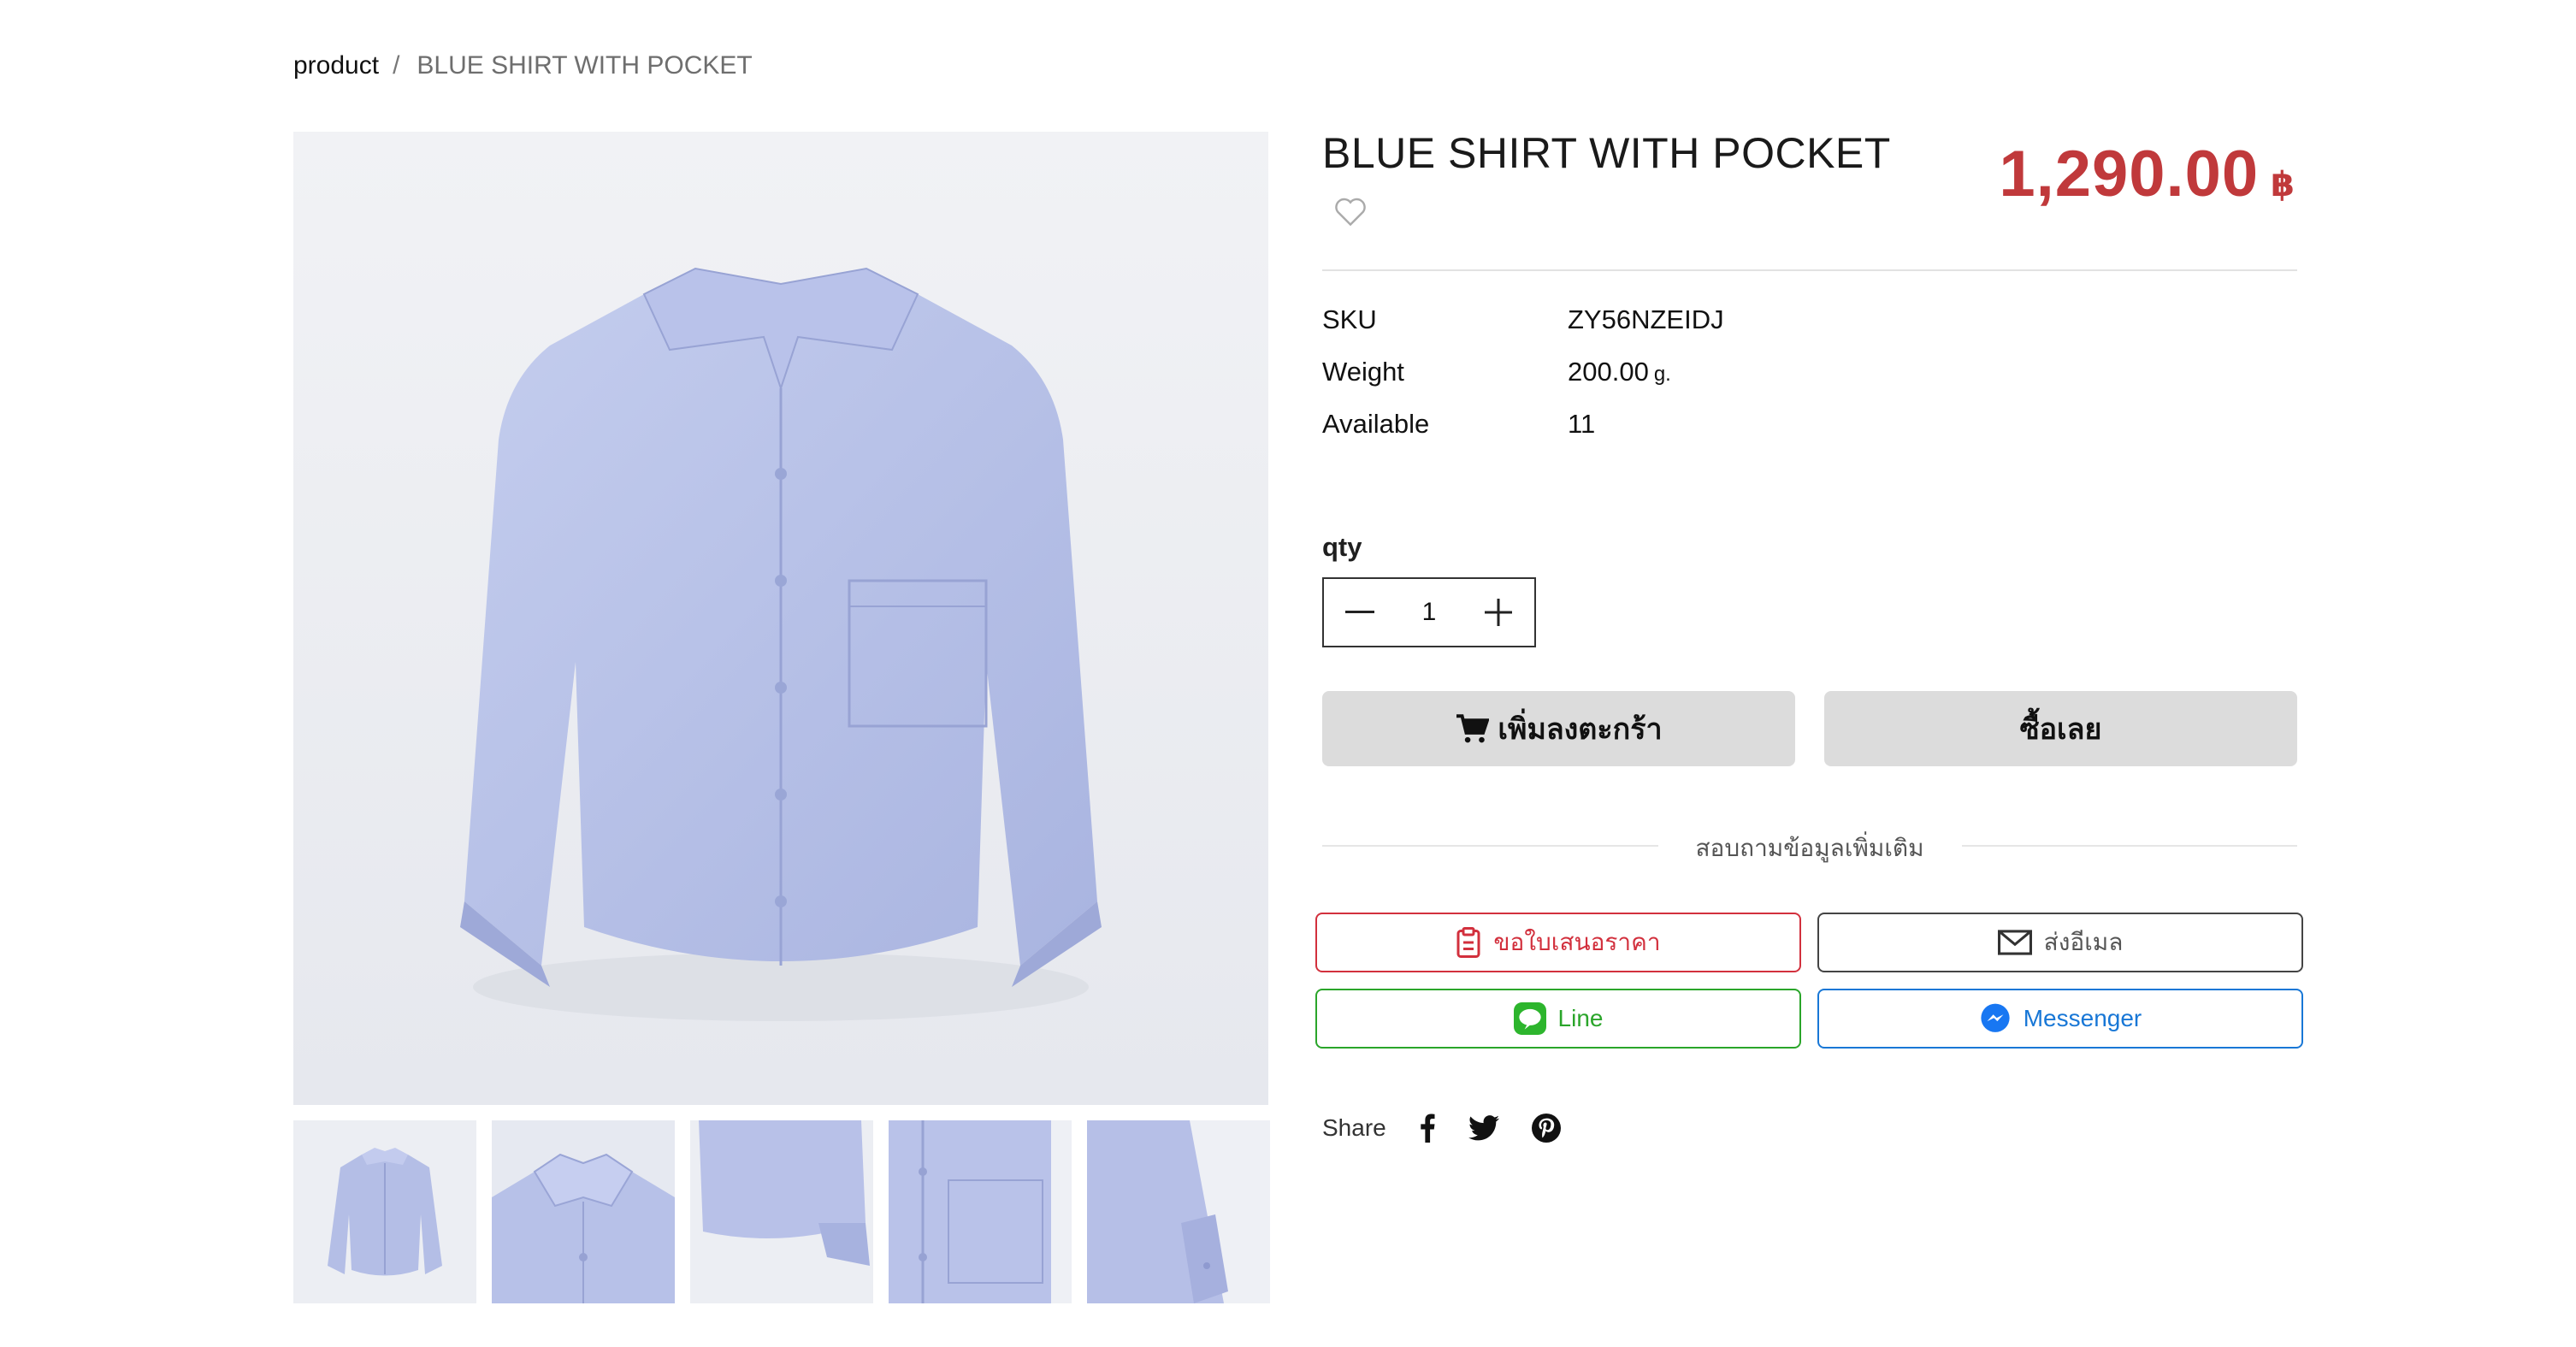 Image resolution: width=2576 pixels, height=1347 pixels. I want to click on breadcrumb: product / BLUE SHIRT WITH POCKET, so click(523, 66).